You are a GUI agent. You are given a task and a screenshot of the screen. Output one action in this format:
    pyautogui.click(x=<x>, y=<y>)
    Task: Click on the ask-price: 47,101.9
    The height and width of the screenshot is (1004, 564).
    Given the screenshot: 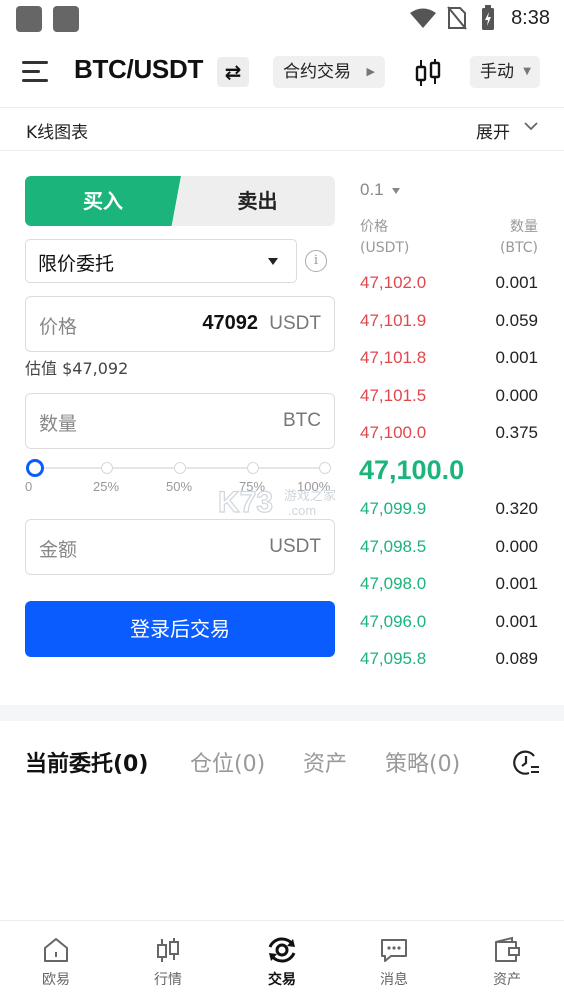 What is the action you would take?
    pyautogui.click(x=393, y=321)
    